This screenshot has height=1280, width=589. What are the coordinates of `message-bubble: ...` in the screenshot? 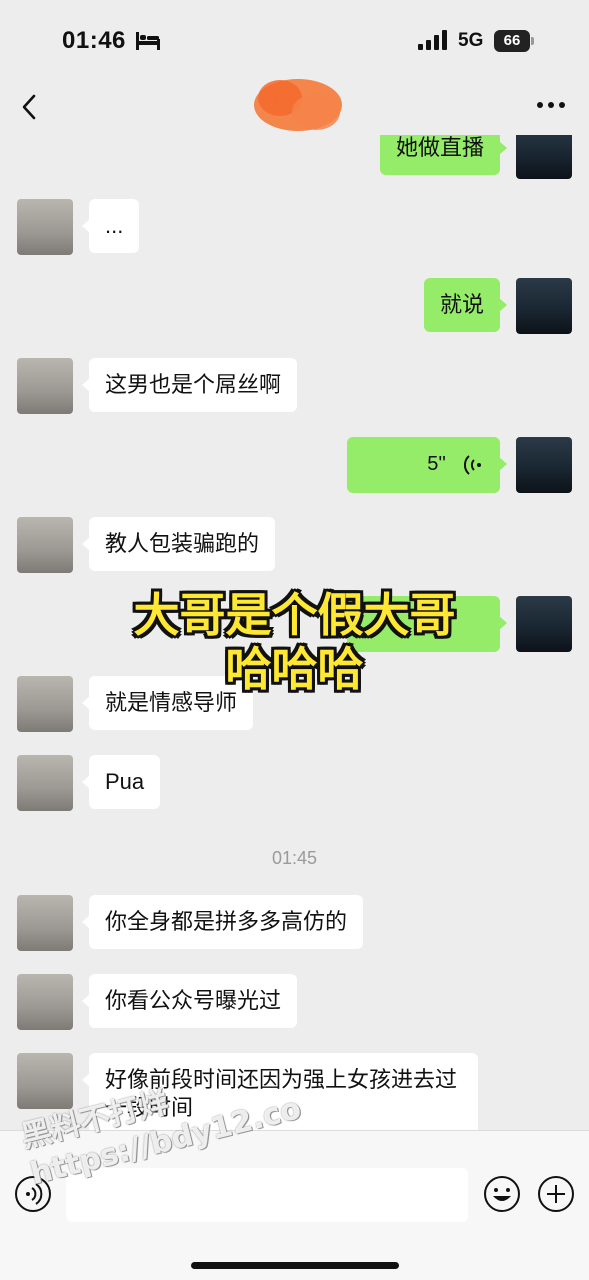 It's located at (110, 226).